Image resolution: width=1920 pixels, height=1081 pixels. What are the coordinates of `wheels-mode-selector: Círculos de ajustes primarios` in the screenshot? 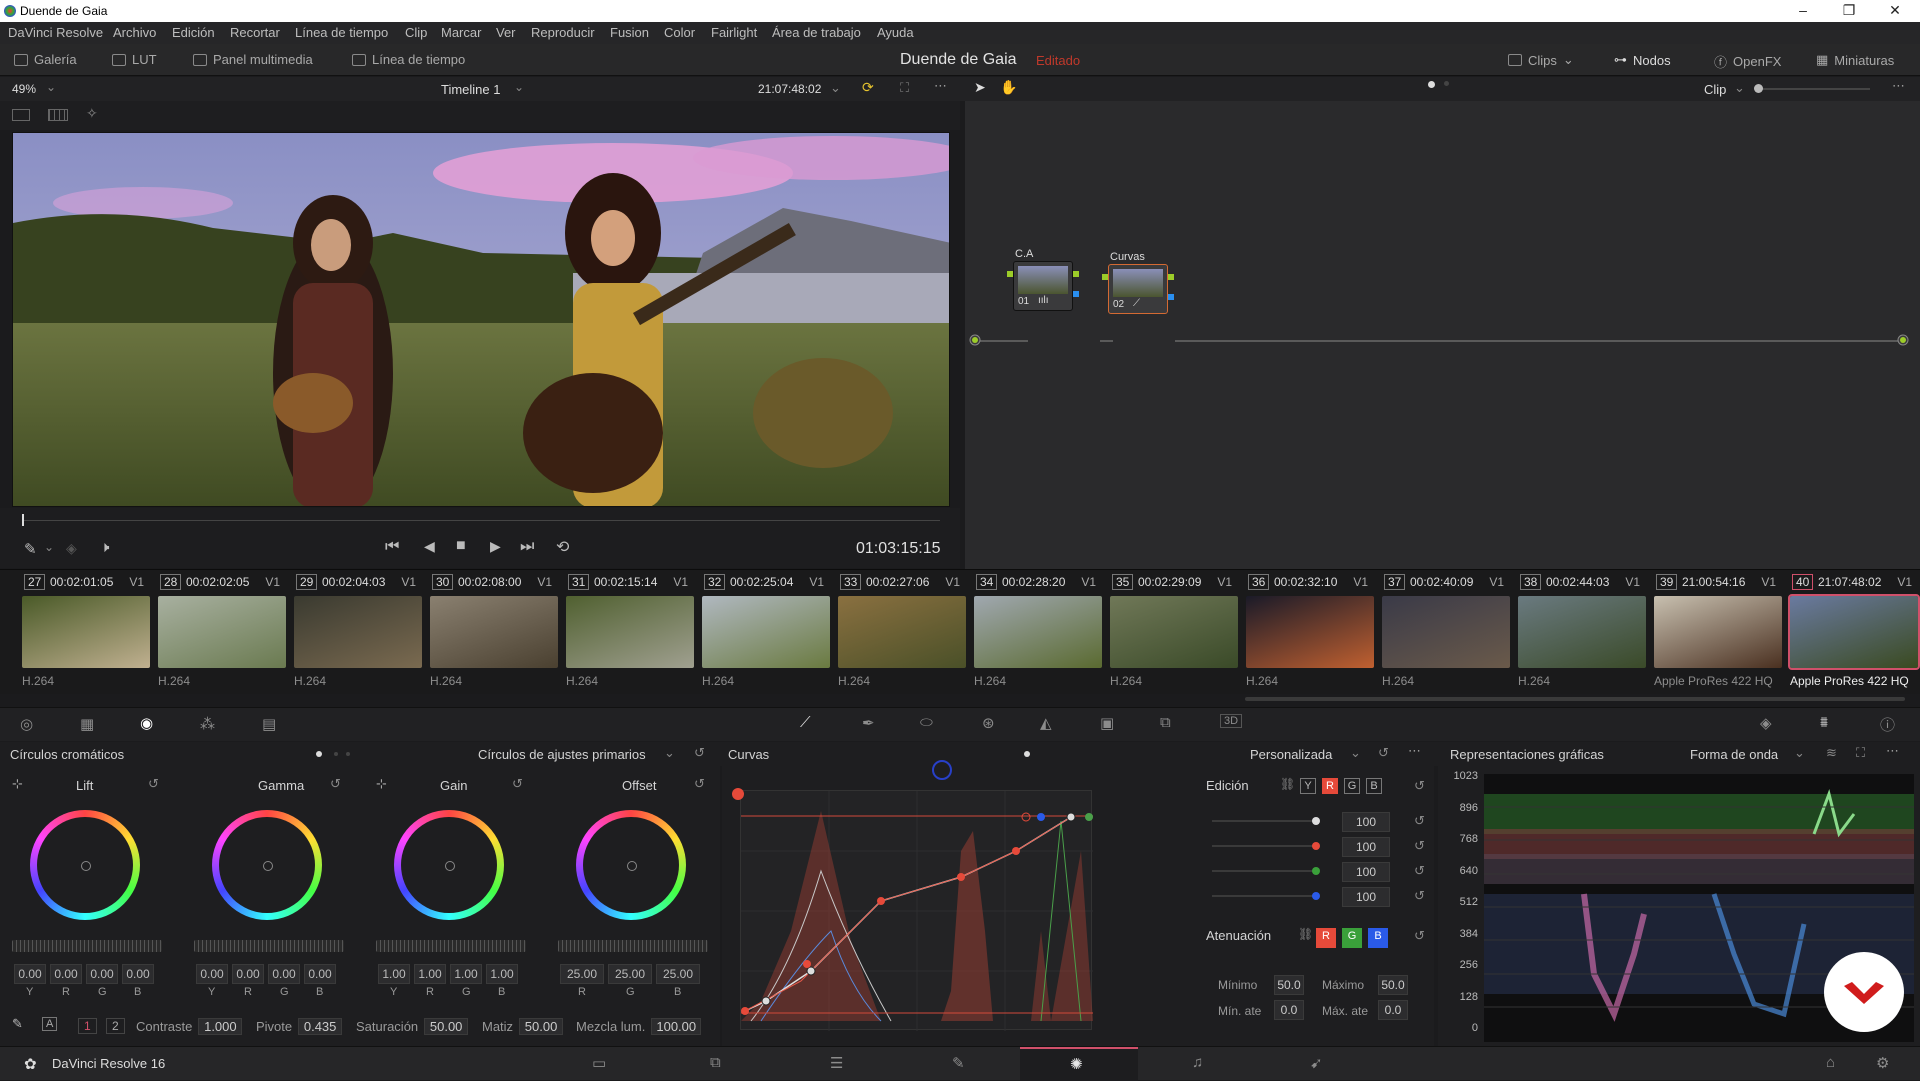 It's located at (562, 754).